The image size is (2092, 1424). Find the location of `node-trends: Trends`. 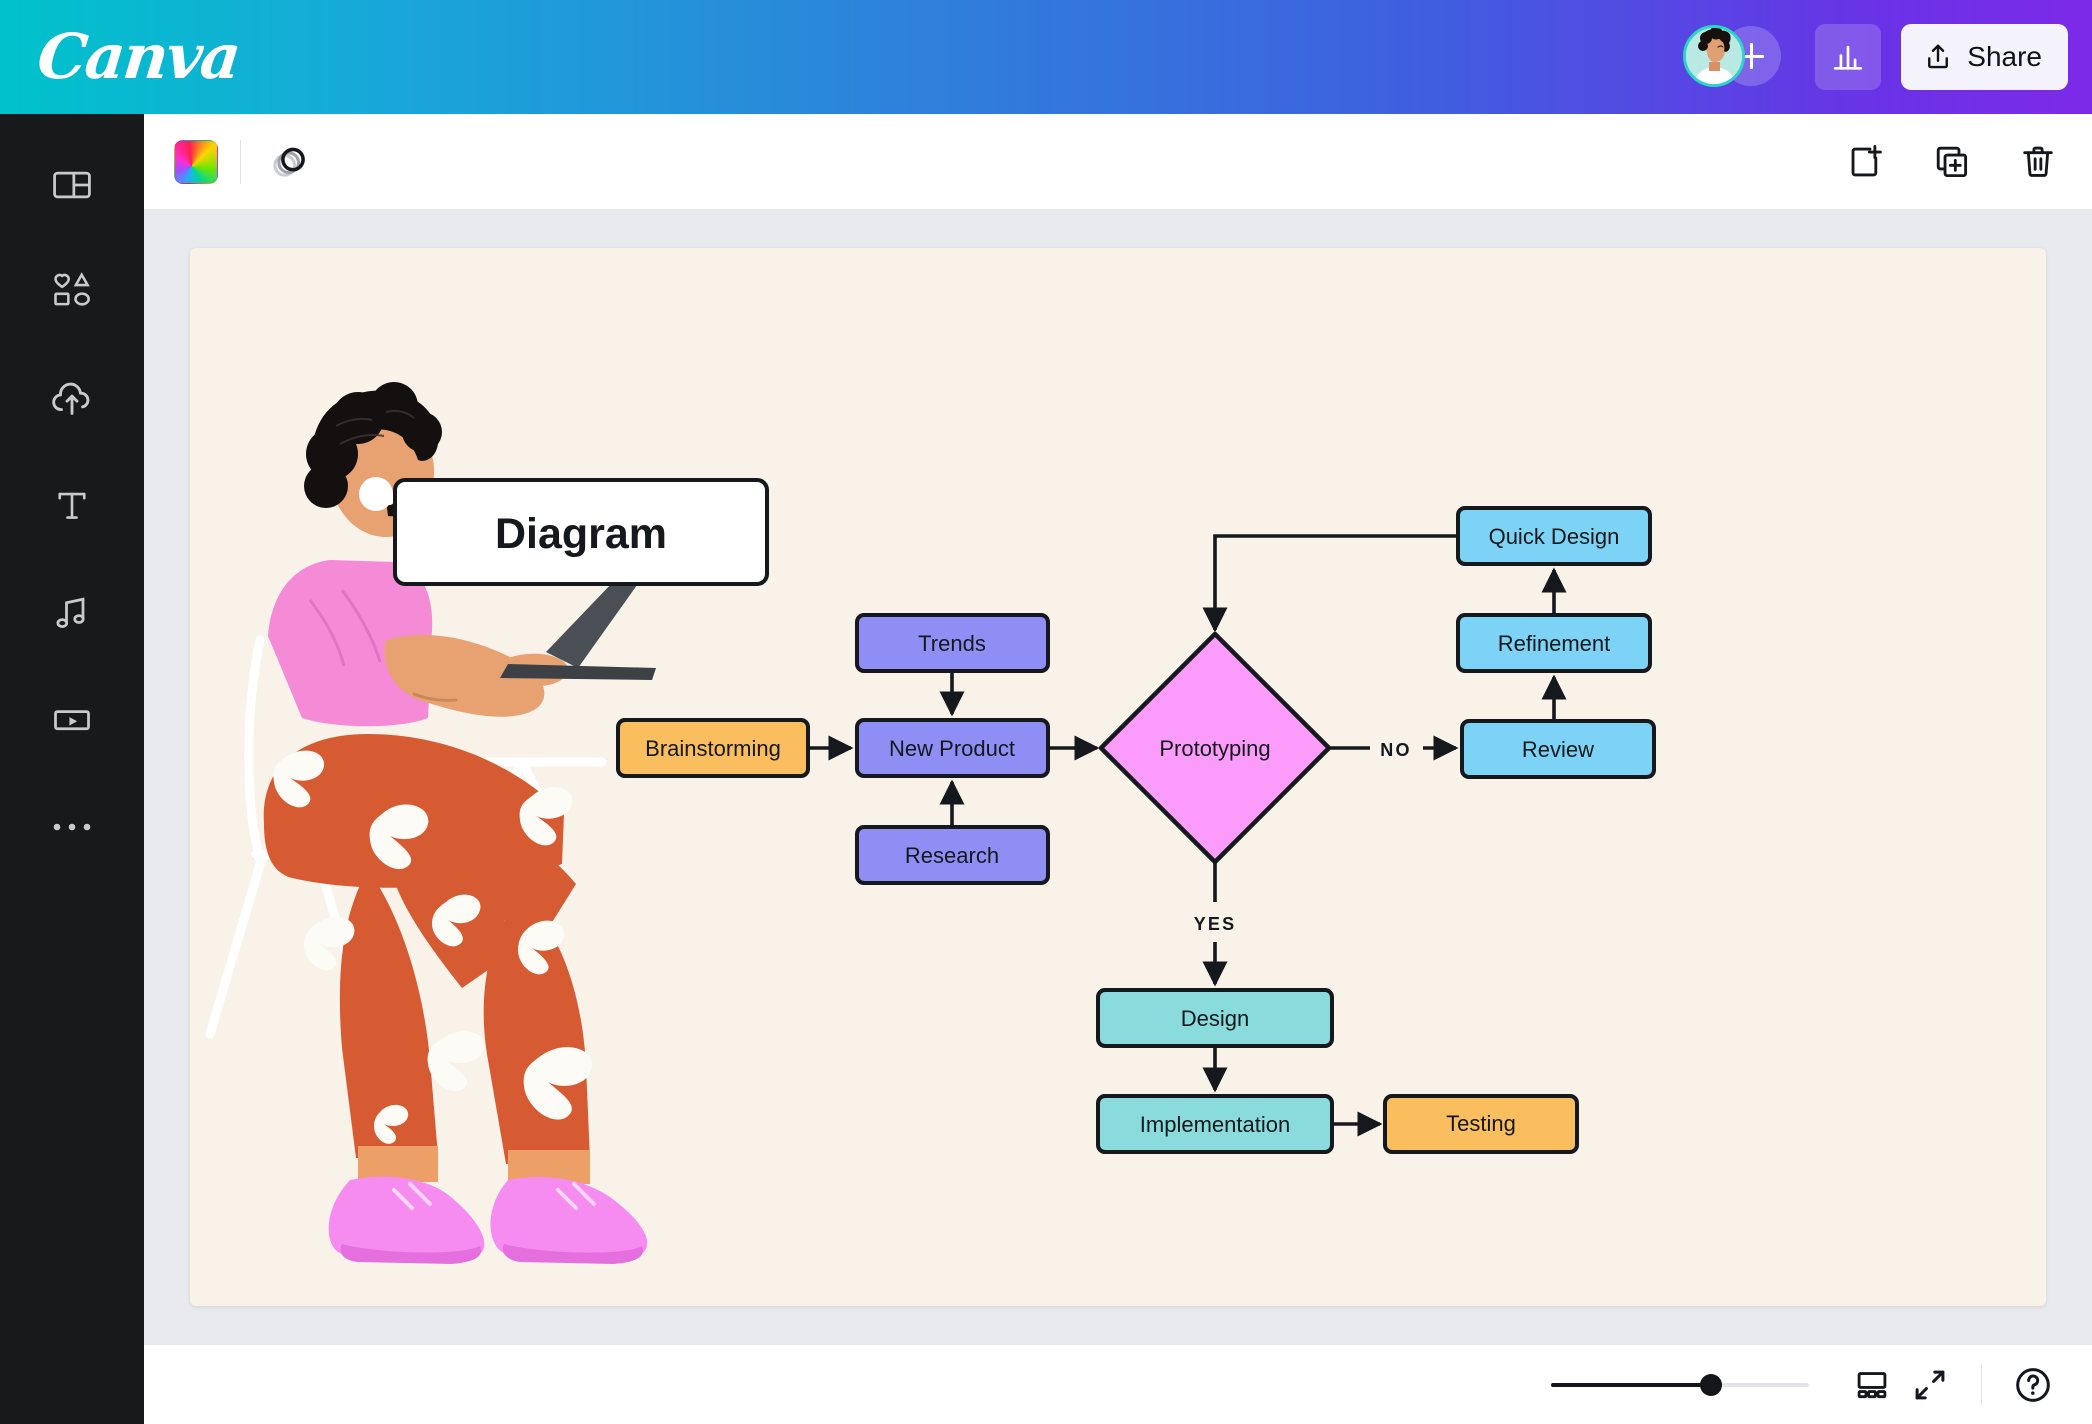

node-trends: Trends is located at coordinates (952, 643).